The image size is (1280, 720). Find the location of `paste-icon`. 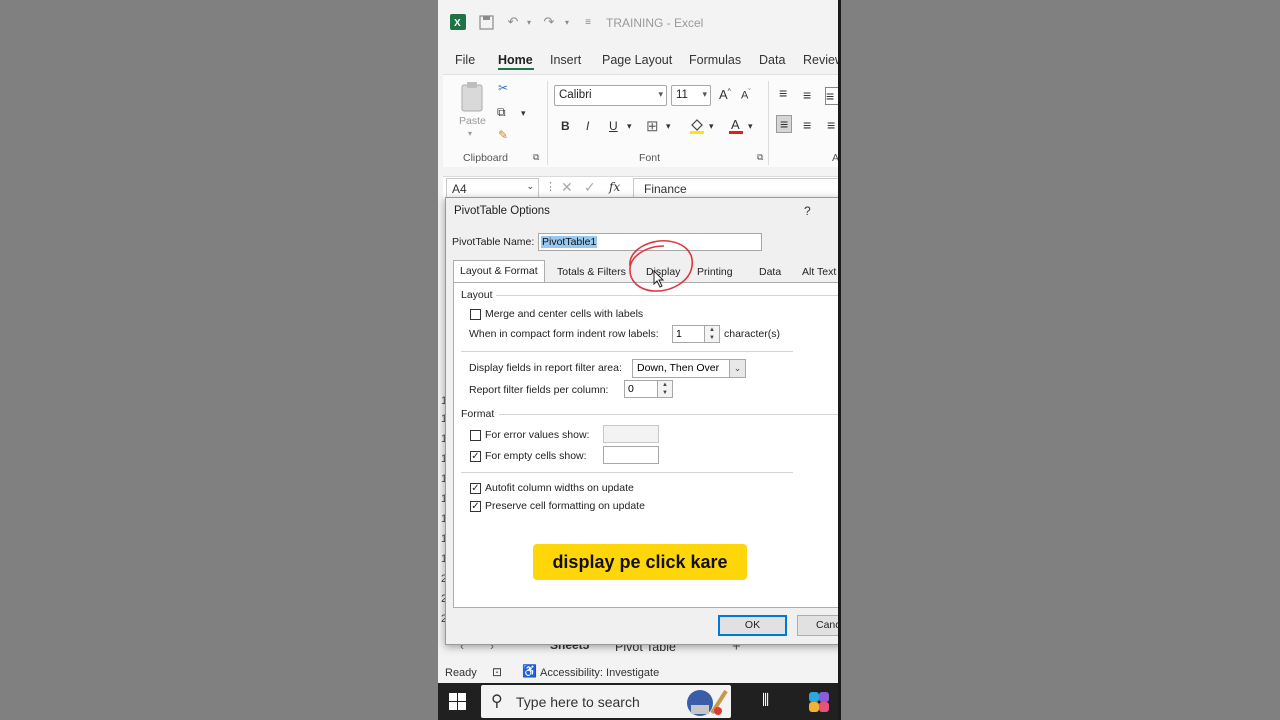

paste-icon is located at coordinates (473, 99).